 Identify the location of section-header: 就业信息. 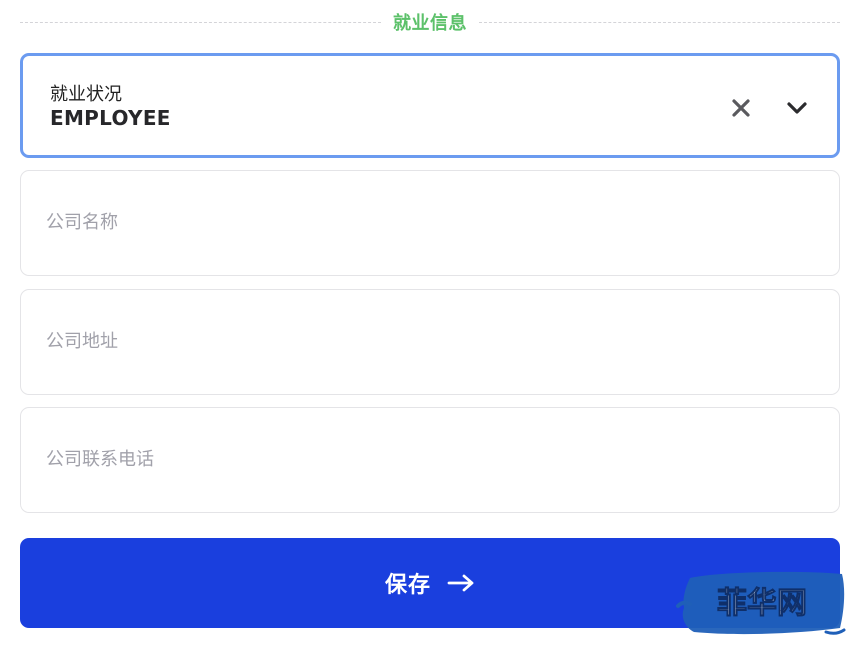
(430, 22).